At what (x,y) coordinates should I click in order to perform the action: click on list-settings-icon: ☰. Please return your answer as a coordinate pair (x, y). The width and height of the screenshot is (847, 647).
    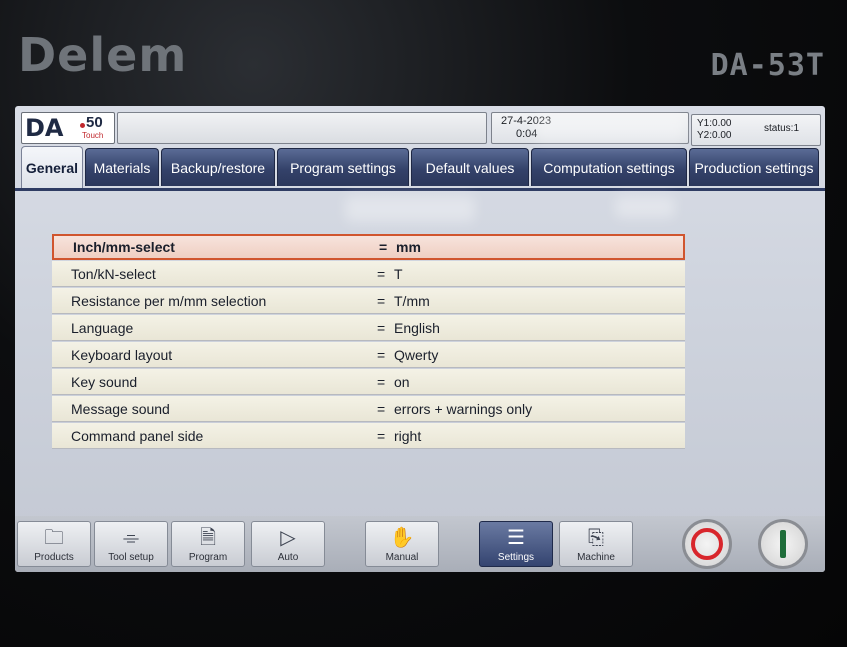
    Looking at the image, I should click on (516, 538).